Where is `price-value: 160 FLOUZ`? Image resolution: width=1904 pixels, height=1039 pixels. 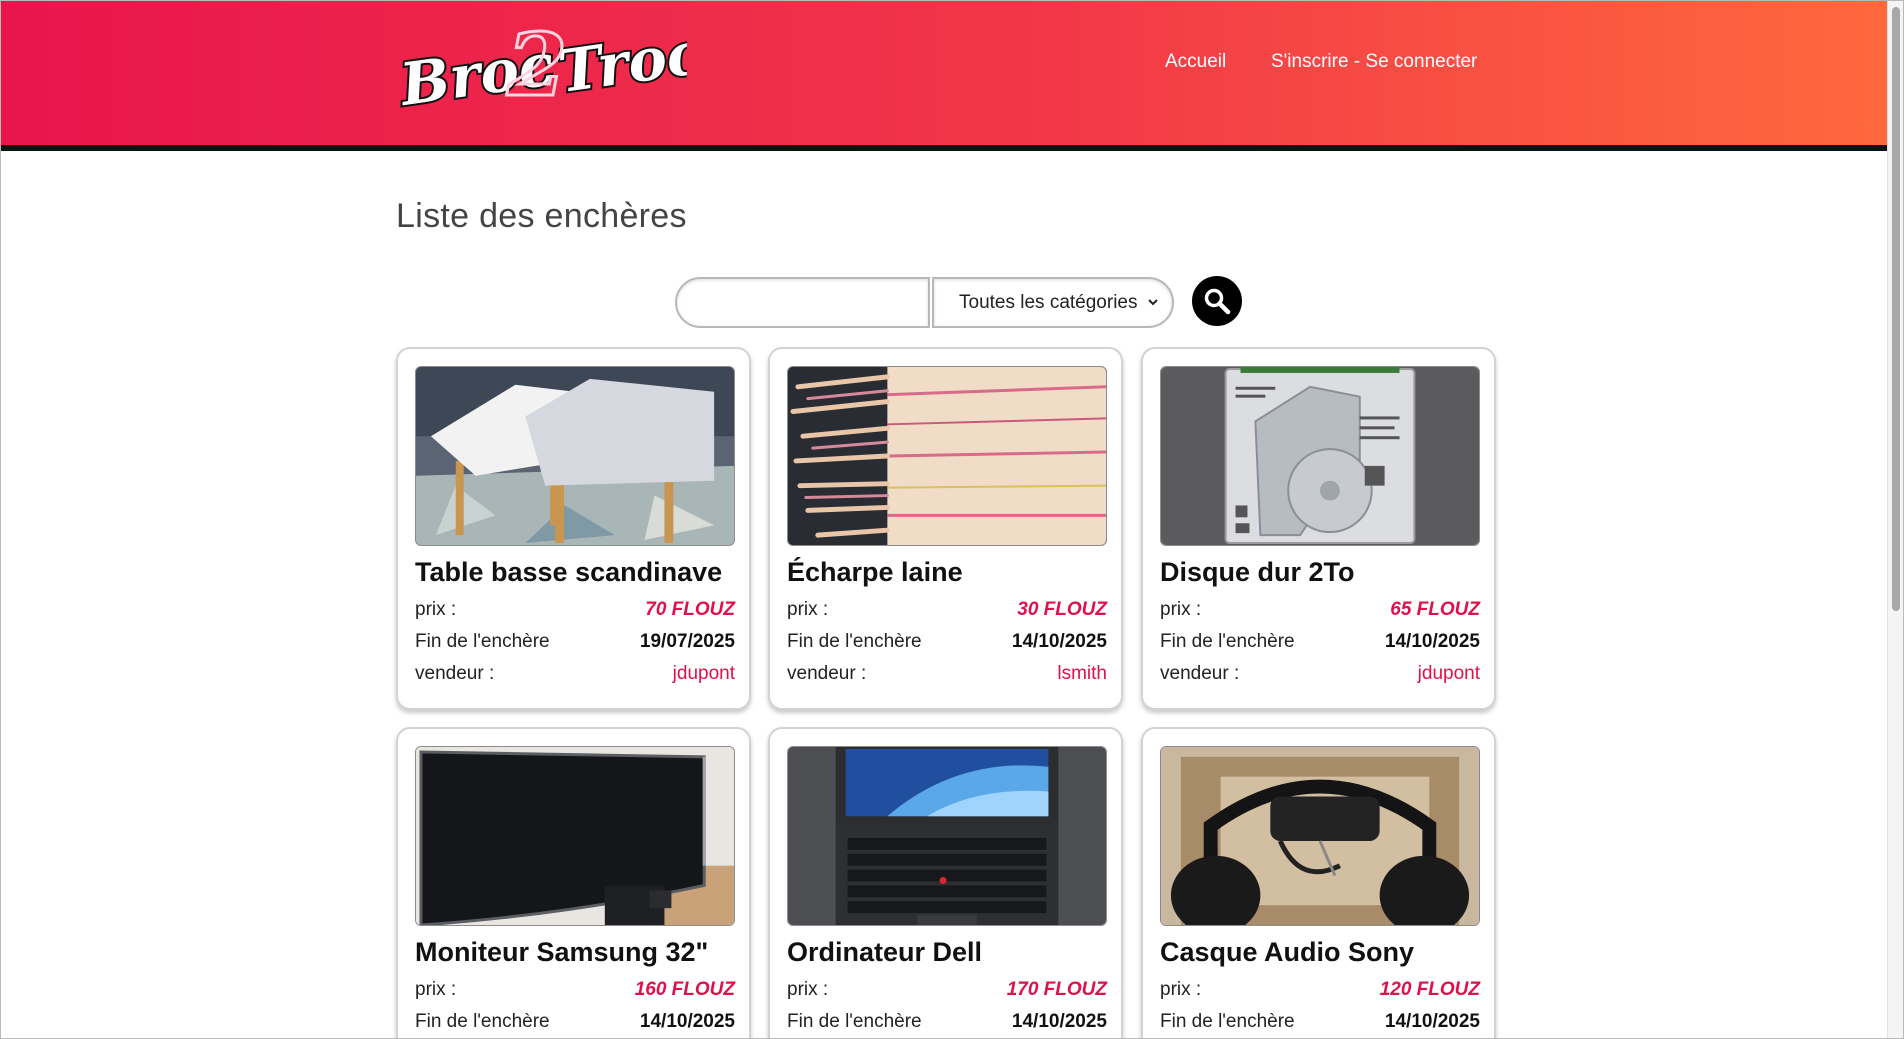 price-value: 160 FLOUZ is located at coordinates (684, 989).